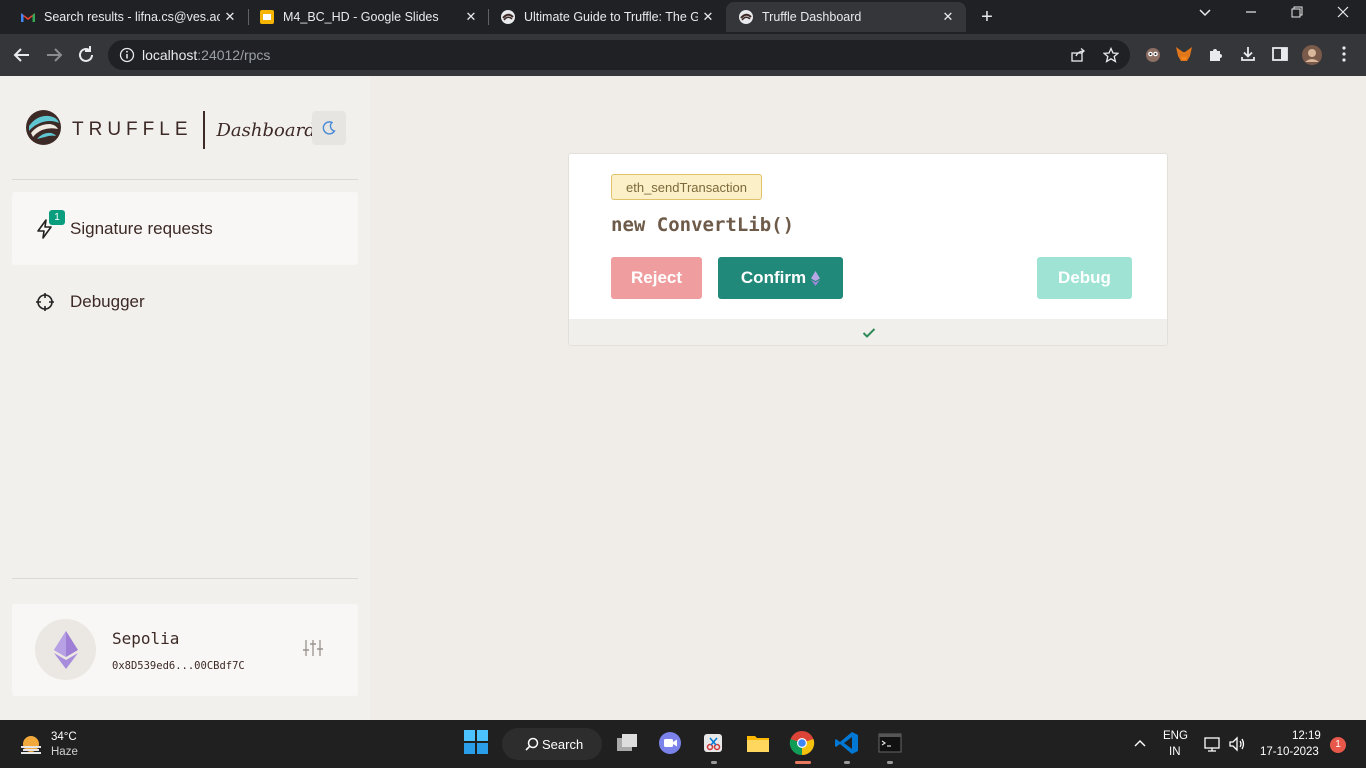 This screenshot has height=768, width=1366. Describe the element at coordinates (1205, 14) in the screenshot. I see `tab-search-icon` at that location.